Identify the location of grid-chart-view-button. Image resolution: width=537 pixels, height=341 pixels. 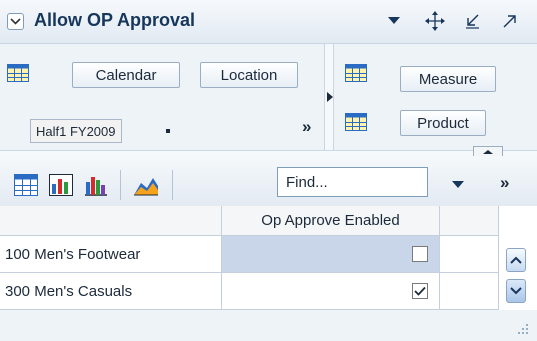
(61, 186).